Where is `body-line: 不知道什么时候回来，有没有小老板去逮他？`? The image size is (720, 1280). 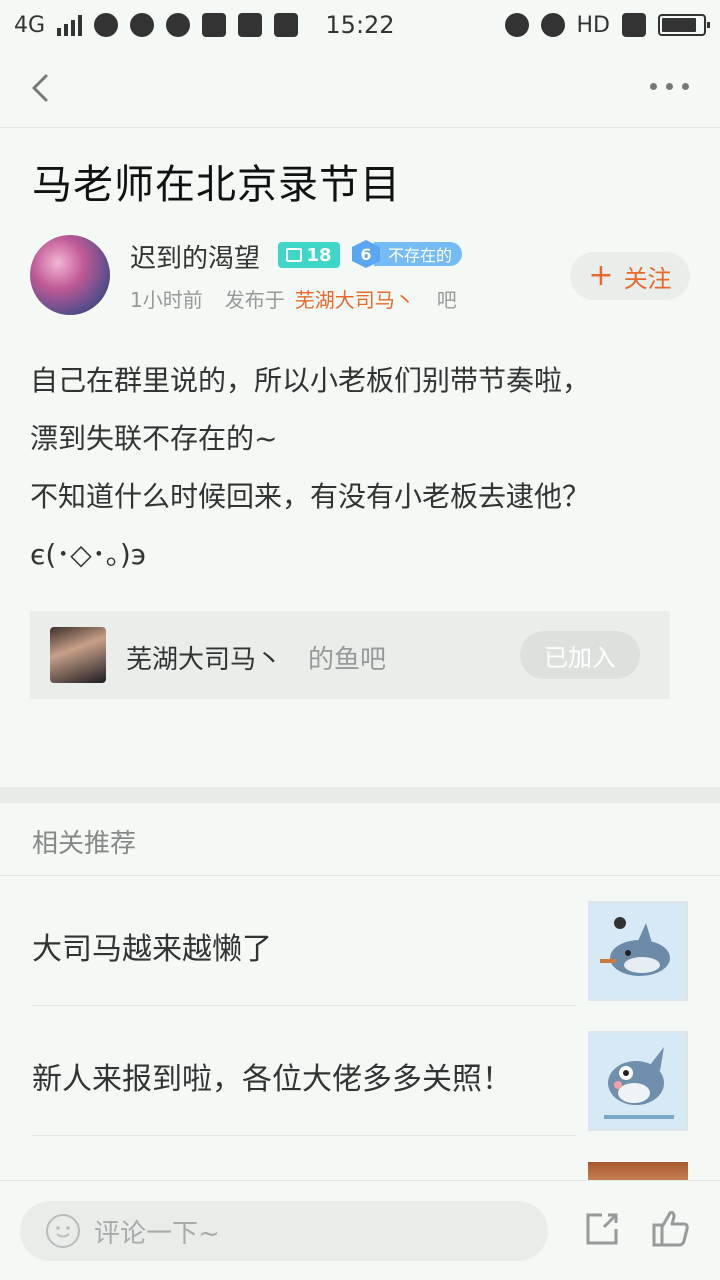 body-line: 不知道什么时候回来，有没有小老板去逮他？ is located at coordinates (310, 496).